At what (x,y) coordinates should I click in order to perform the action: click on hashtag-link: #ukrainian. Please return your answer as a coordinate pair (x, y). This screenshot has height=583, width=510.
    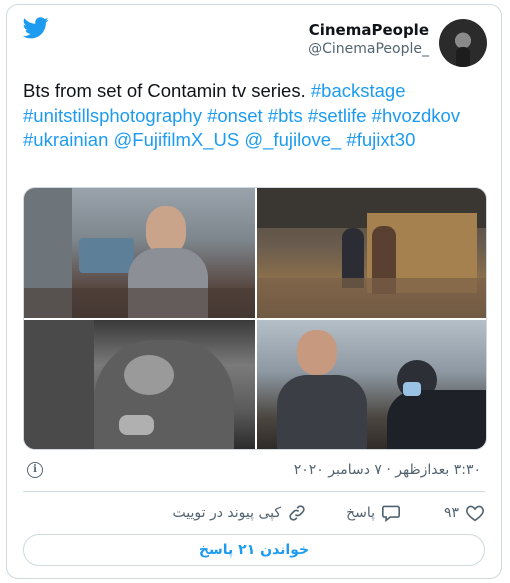
    Looking at the image, I should click on (65, 139).